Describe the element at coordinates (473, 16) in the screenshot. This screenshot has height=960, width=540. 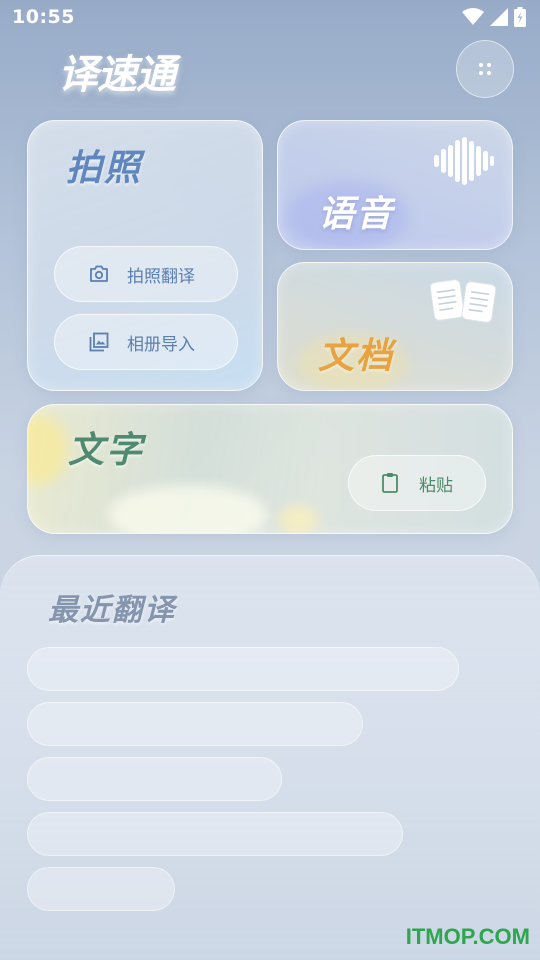
I see `wifi-icon` at that location.